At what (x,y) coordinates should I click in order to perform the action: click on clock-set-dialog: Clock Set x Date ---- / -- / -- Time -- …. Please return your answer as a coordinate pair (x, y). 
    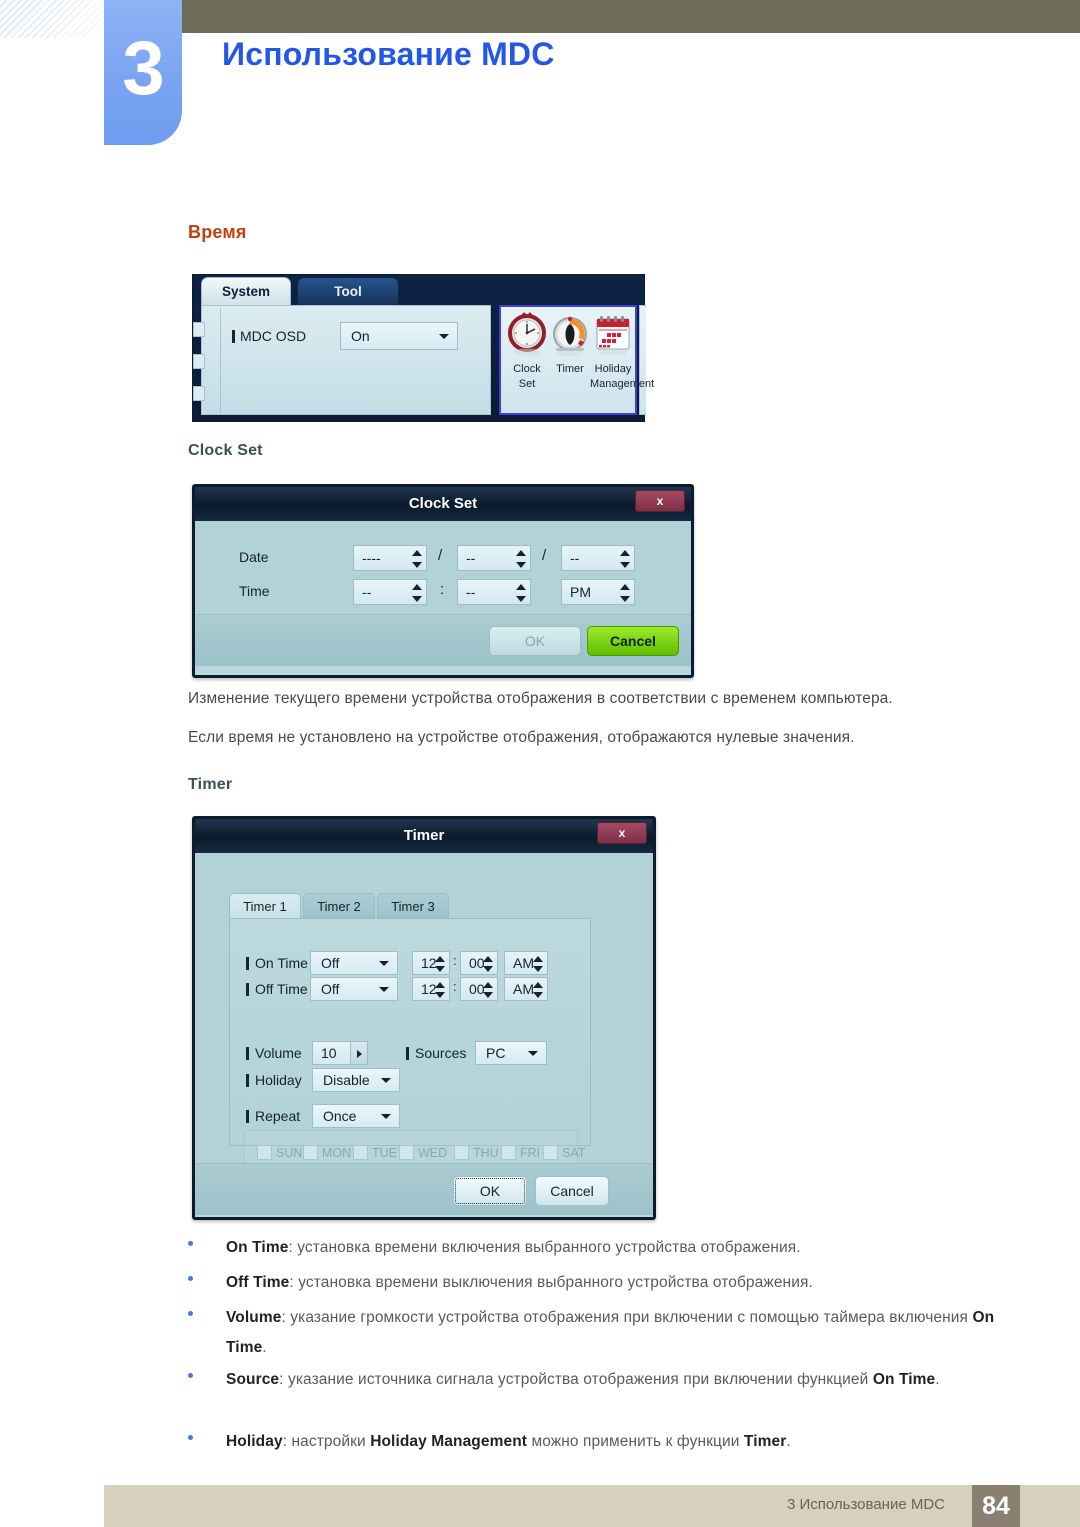
    Looking at the image, I should click on (443, 581).